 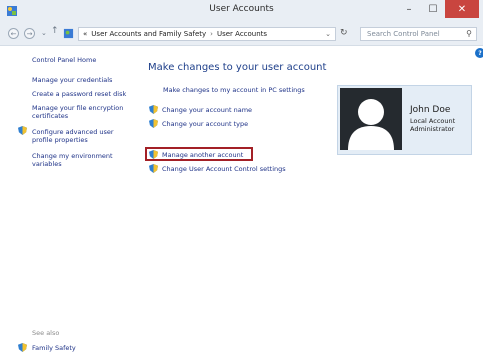 I want to click on account-role: Administrator, so click(x=432, y=129).